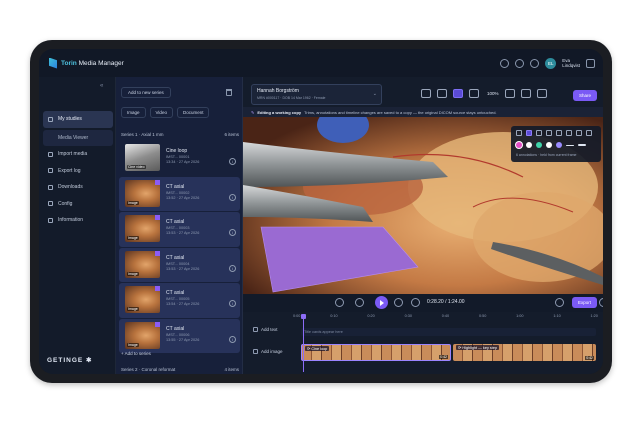 The height and width of the screenshot is (427, 640). What do you see at coordinates (398, 302) in the screenshot?
I see `forward-icon` at bounding box center [398, 302].